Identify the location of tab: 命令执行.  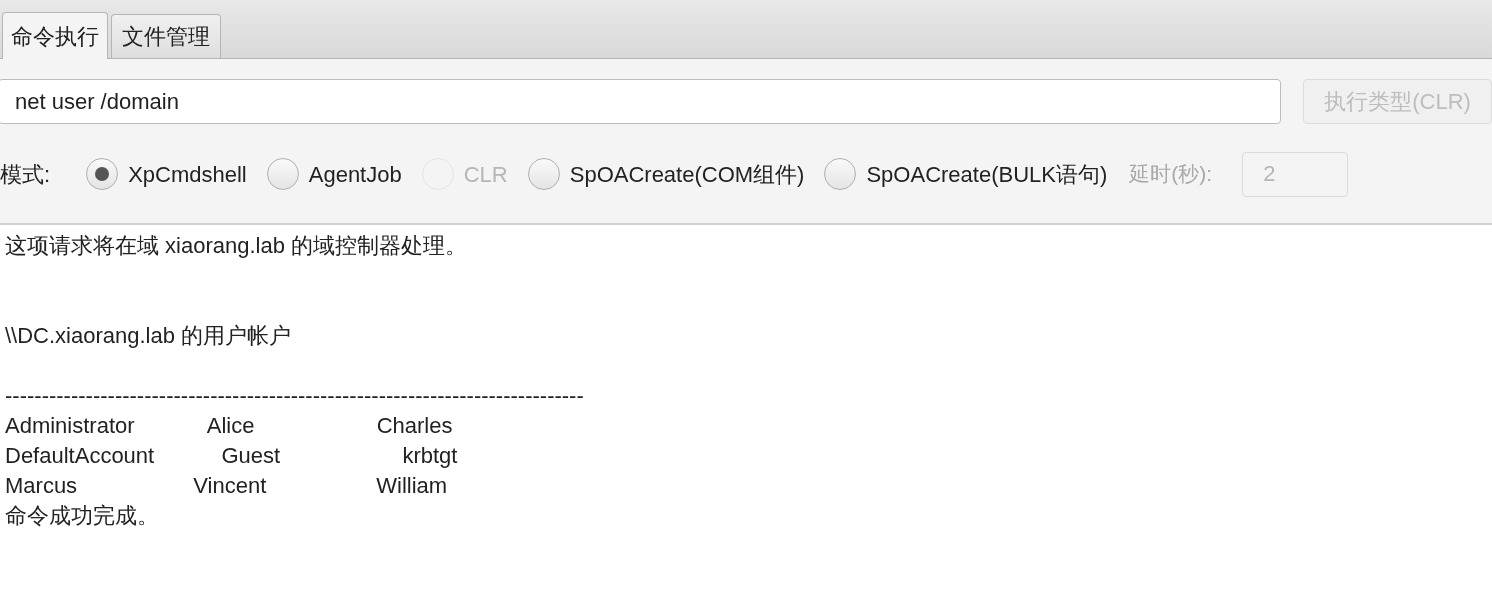
(55, 35).